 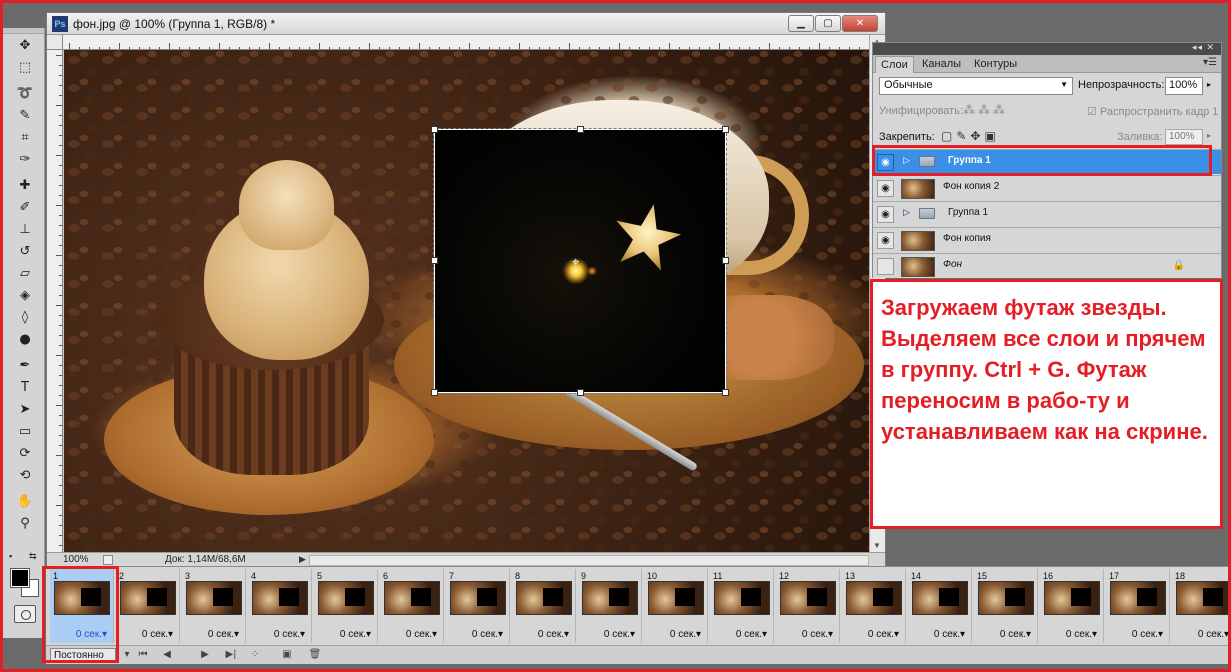 What do you see at coordinates (25, 339) in the screenshot?
I see `dodge-tool-icon: ●` at bounding box center [25, 339].